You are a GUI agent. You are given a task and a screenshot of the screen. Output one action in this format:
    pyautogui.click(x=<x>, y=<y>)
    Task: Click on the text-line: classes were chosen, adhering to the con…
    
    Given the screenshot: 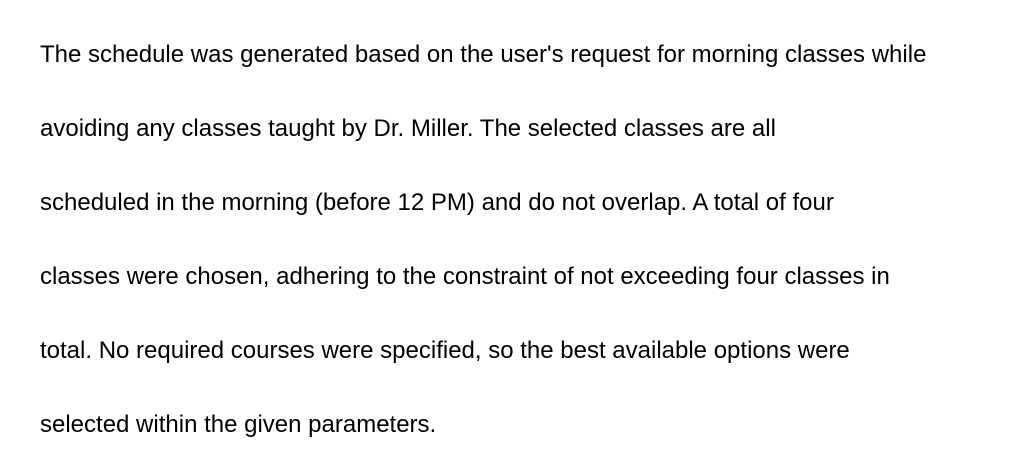 What is the action you would take?
    pyautogui.click(x=465, y=276)
    